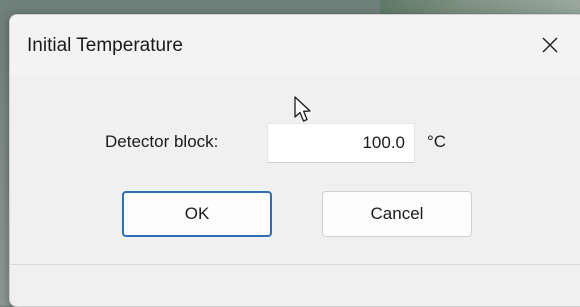 This screenshot has width=580, height=307. What do you see at coordinates (480, 7) in the screenshot?
I see `background-window-strip` at bounding box center [480, 7].